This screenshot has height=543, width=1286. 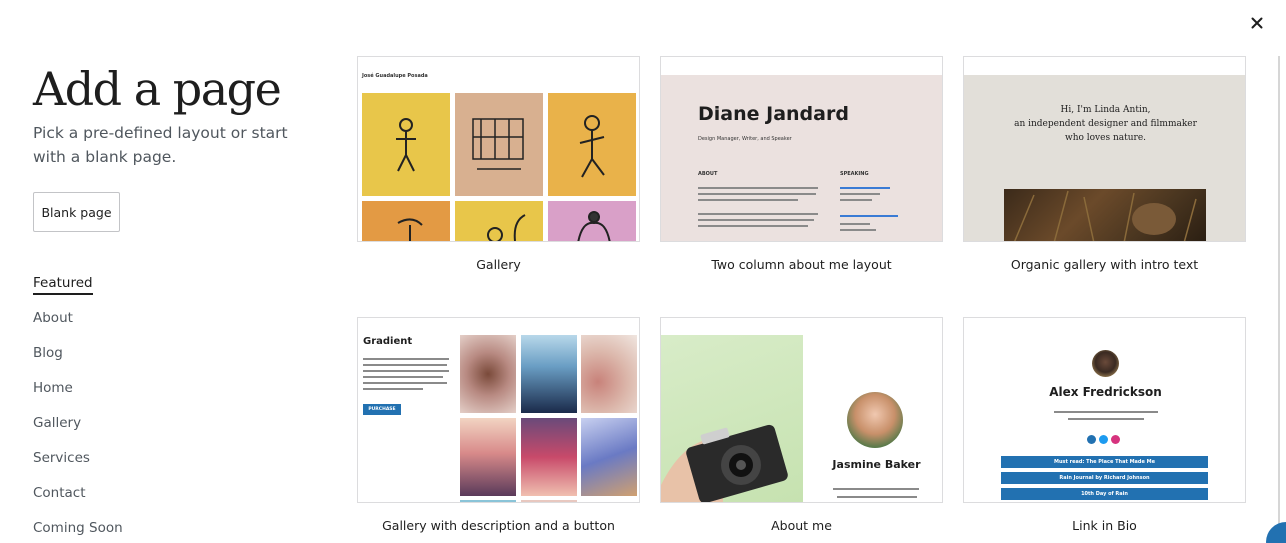 I want to click on preview-link-button: Must read: The Place That Made Me, so click(x=1104, y=462).